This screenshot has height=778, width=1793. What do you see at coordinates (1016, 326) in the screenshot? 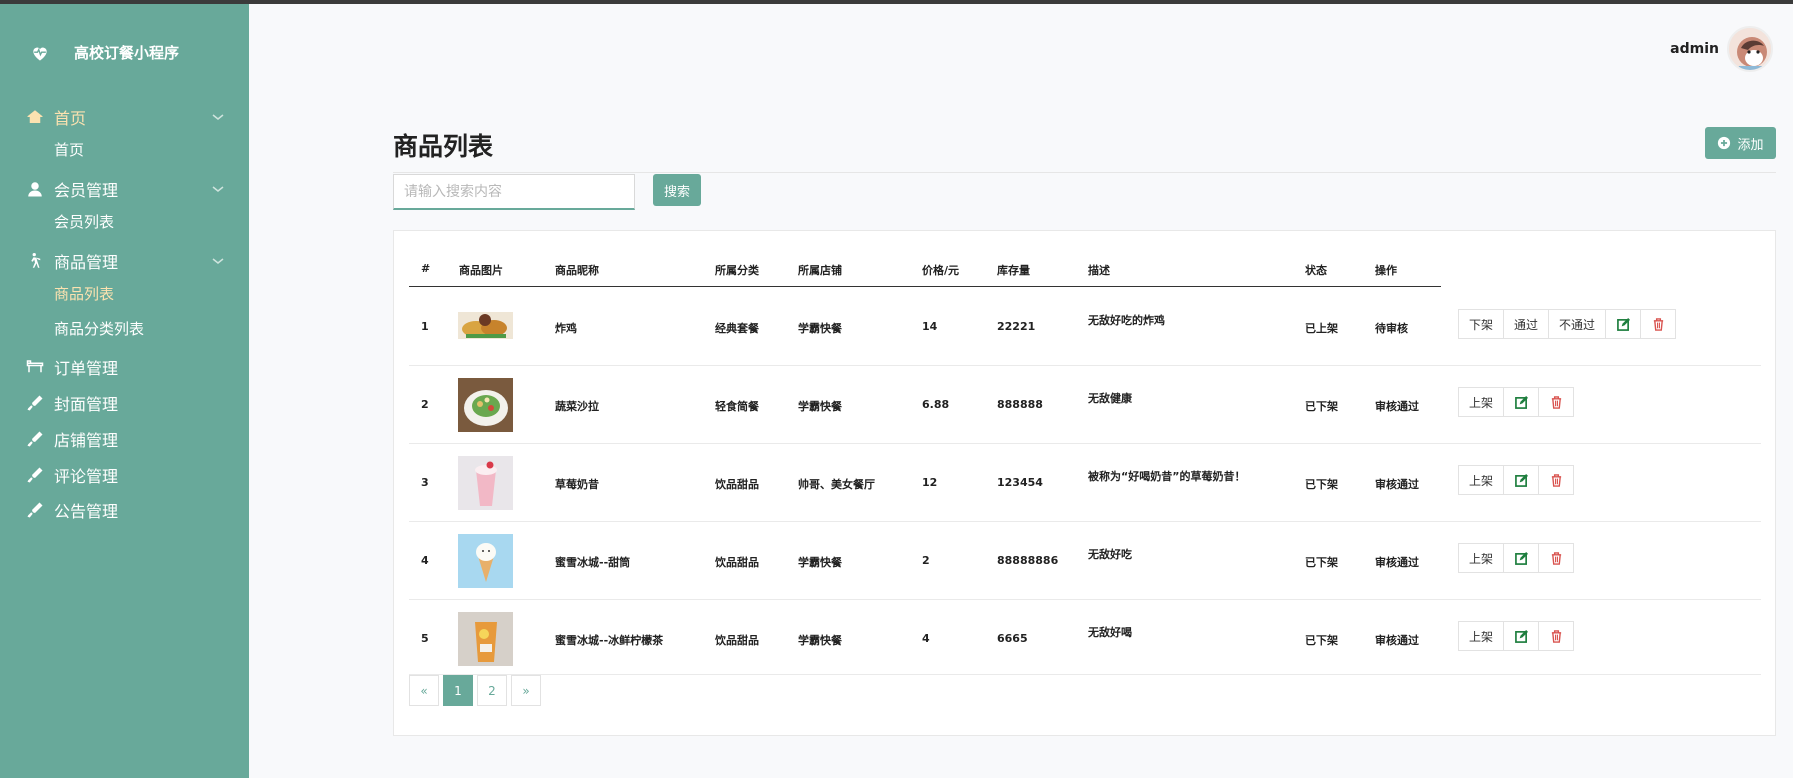
I see `cell-stock: 22221` at bounding box center [1016, 326].